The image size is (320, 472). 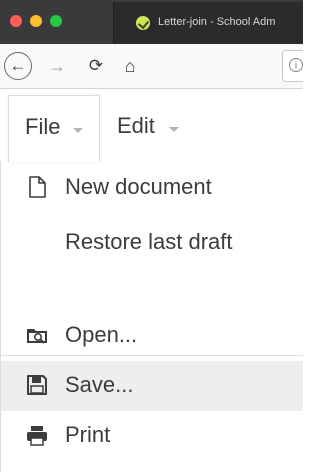 What do you see at coordinates (16, 21) in the screenshot?
I see `close-window-button` at bounding box center [16, 21].